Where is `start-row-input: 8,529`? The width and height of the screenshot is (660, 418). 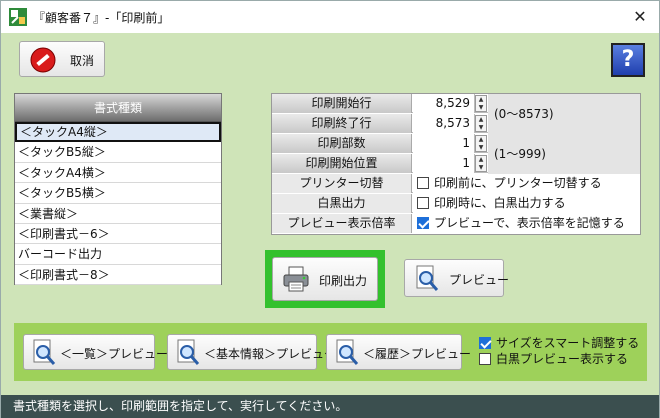 start-row-input: 8,529 is located at coordinates (444, 103).